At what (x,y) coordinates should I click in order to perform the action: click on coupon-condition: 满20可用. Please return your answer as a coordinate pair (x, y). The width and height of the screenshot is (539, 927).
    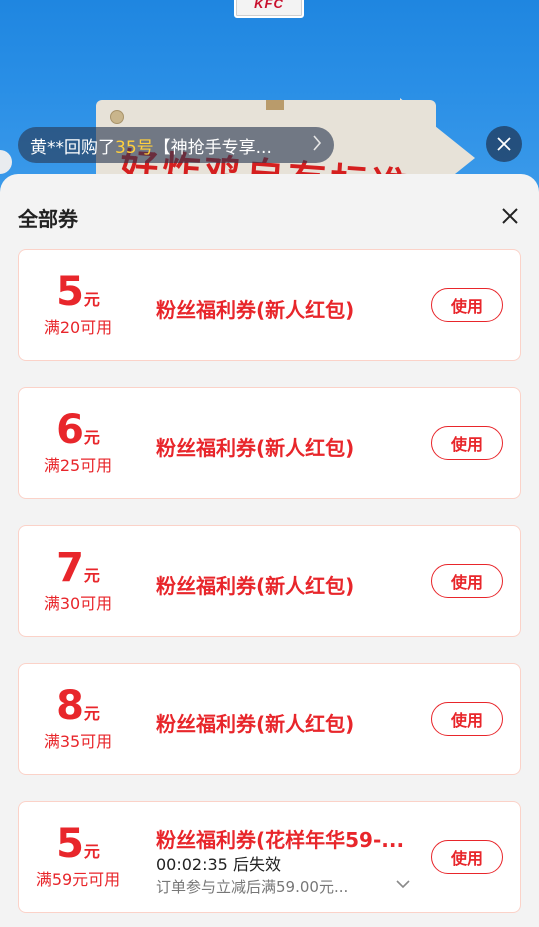
    Looking at the image, I should click on (78, 327).